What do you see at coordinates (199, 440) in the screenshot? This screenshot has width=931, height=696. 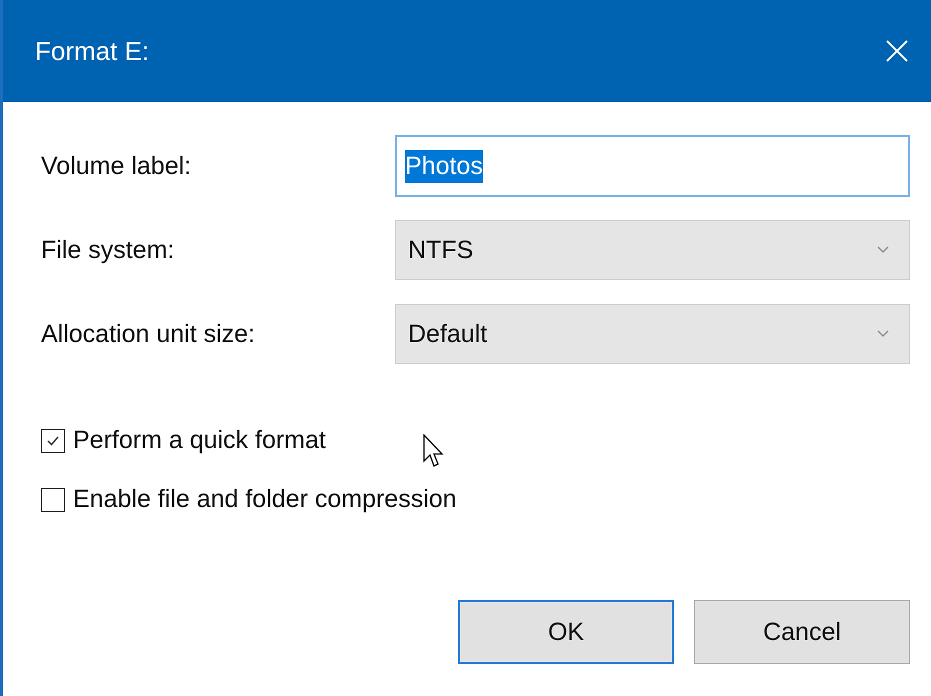 I see `checkbox-label: Perform a quick format` at bounding box center [199, 440].